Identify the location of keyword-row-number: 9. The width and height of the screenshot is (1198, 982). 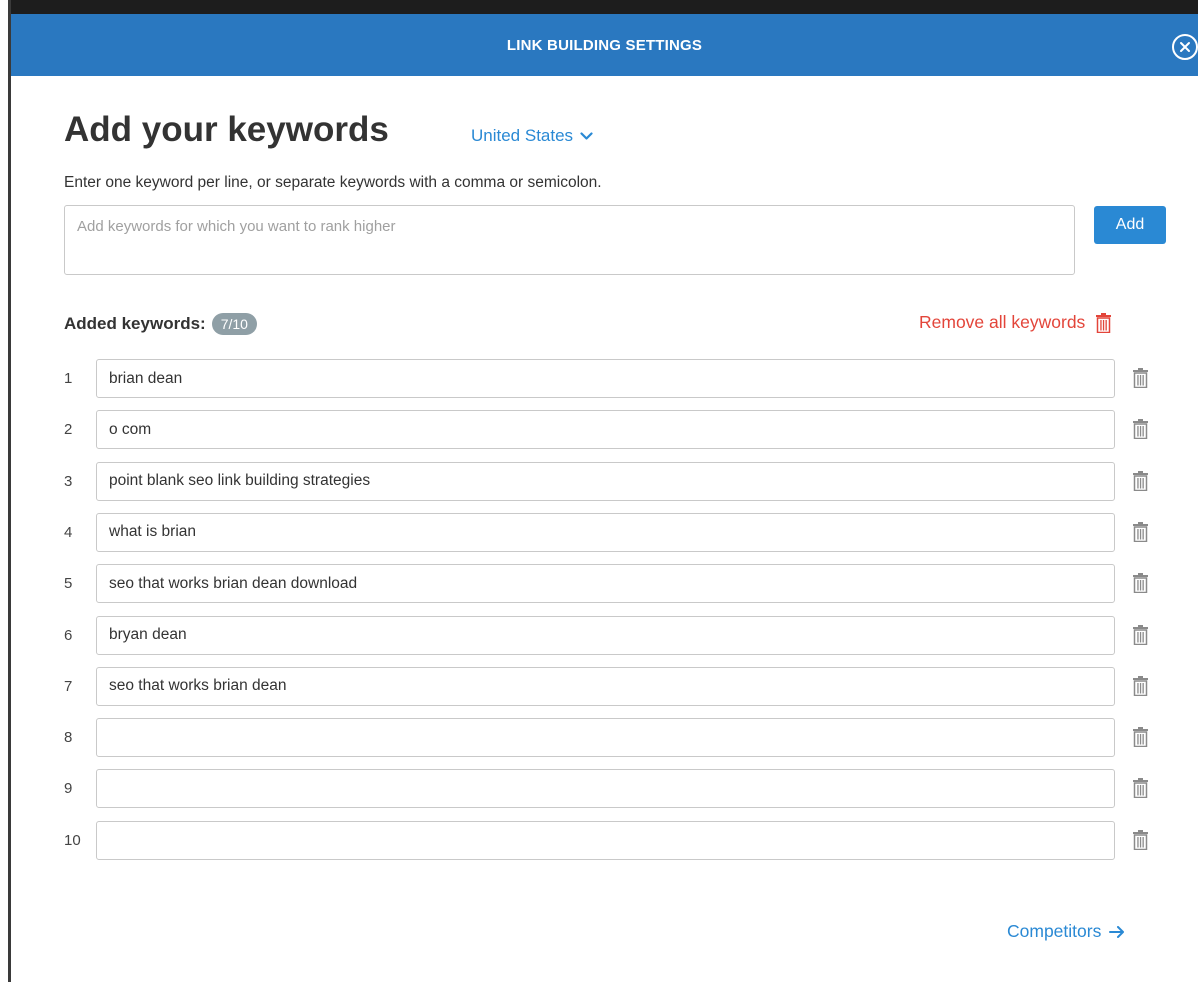
(68, 789).